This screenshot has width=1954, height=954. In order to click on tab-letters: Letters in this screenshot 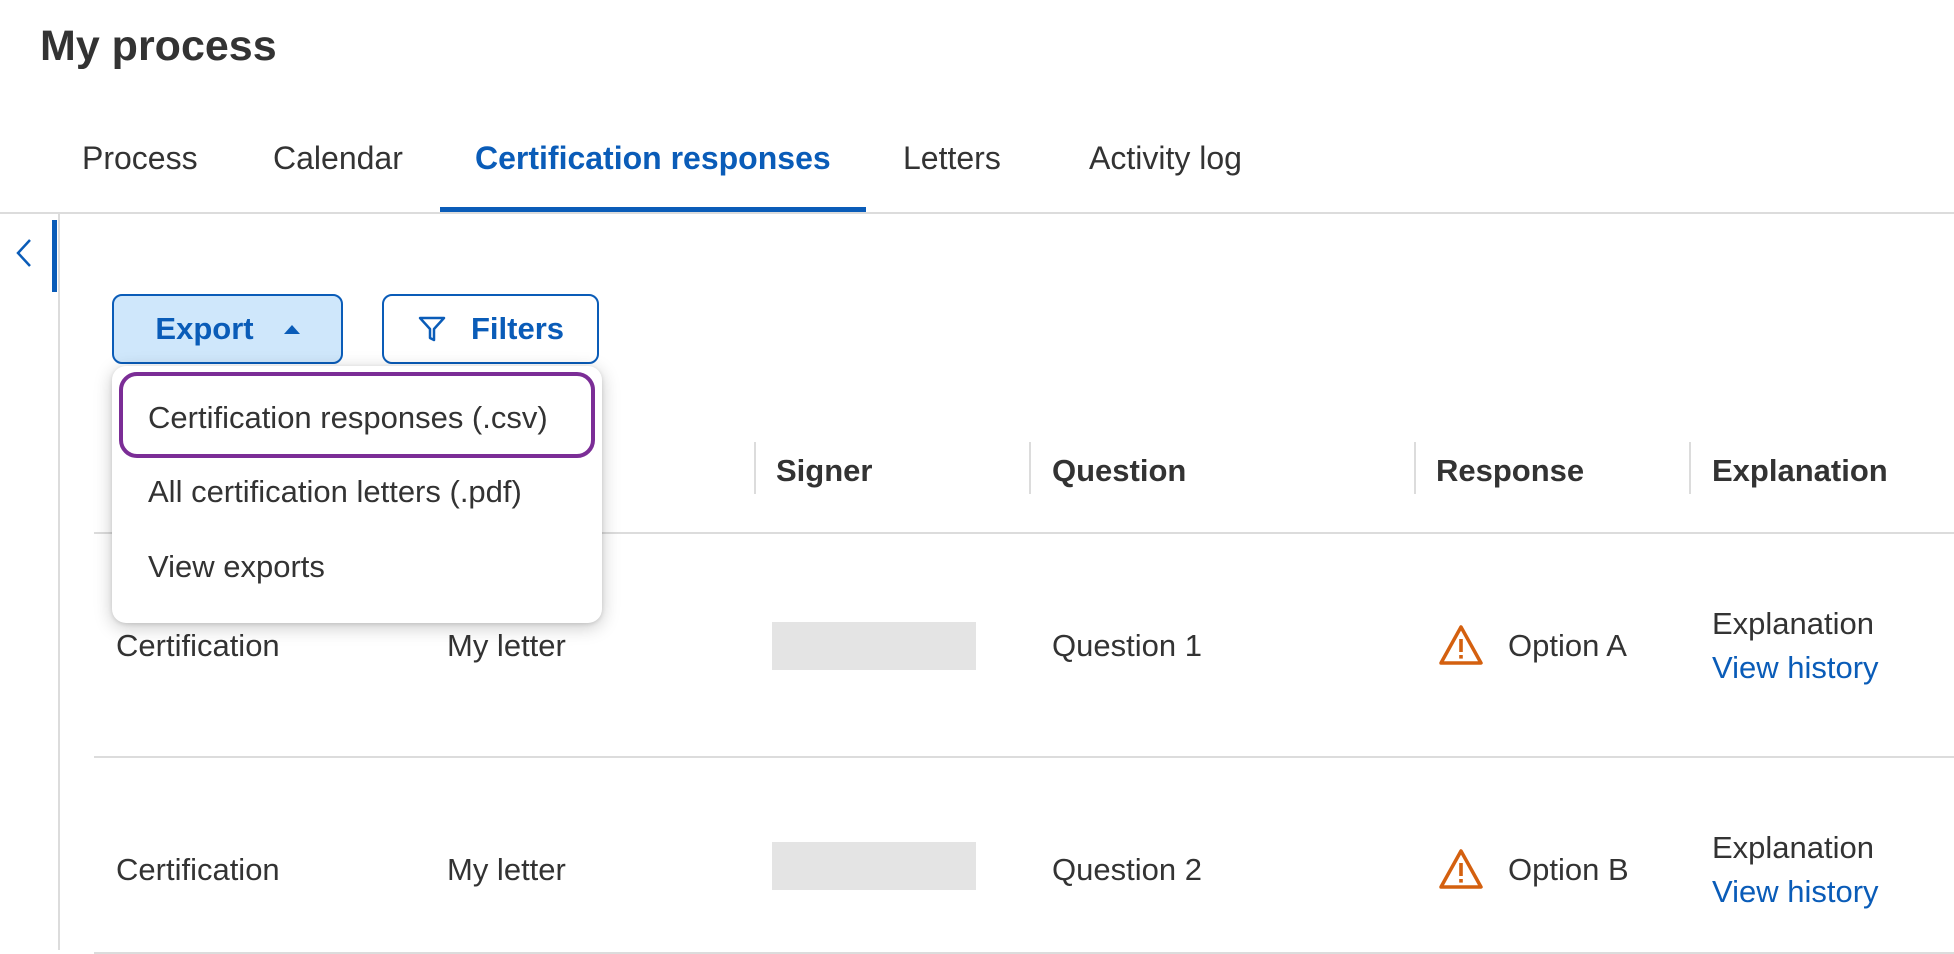, I will do `click(952, 164)`.